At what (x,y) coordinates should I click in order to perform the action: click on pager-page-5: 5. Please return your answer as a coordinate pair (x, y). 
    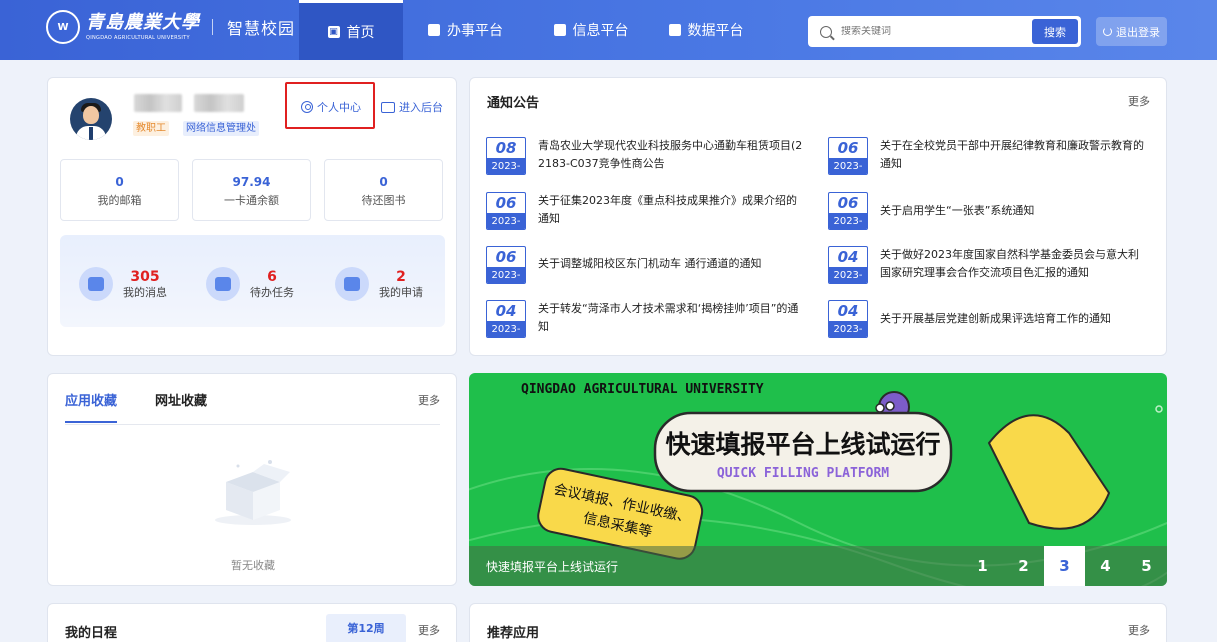
    Looking at the image, I should click on (1146, 566).